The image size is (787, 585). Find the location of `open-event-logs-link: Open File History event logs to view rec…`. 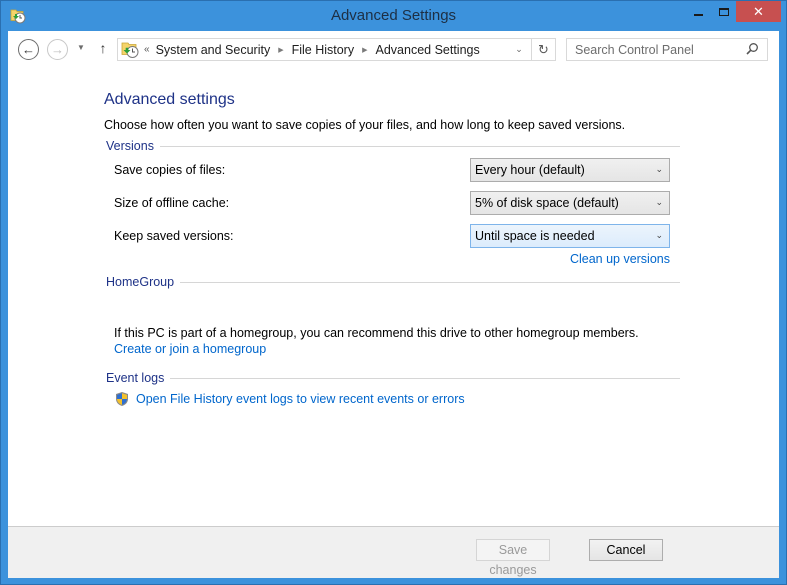

open-event-logs-link: Open File History event logs to view rec… is located at coordinates (300, 399).